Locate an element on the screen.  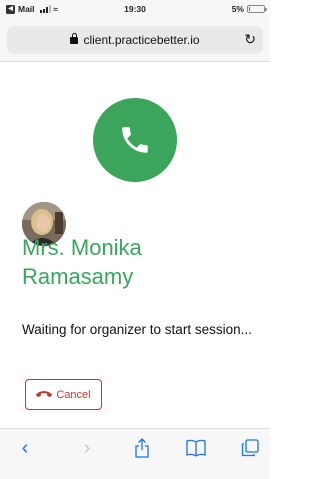
bookmarks-icon is located at coordinates (196, 448).